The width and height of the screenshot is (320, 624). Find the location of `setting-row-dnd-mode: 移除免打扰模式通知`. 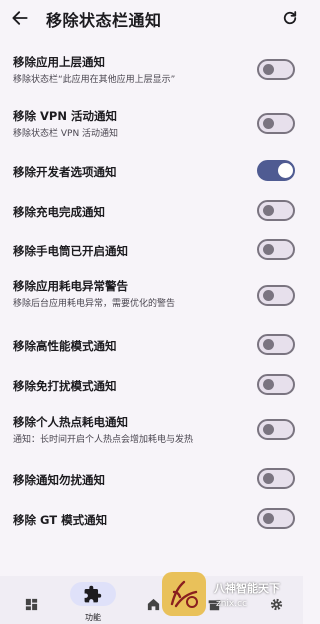

setting-row-dnd-mode: 移除免打扰模式通知 is located at coordinates (151, 385).